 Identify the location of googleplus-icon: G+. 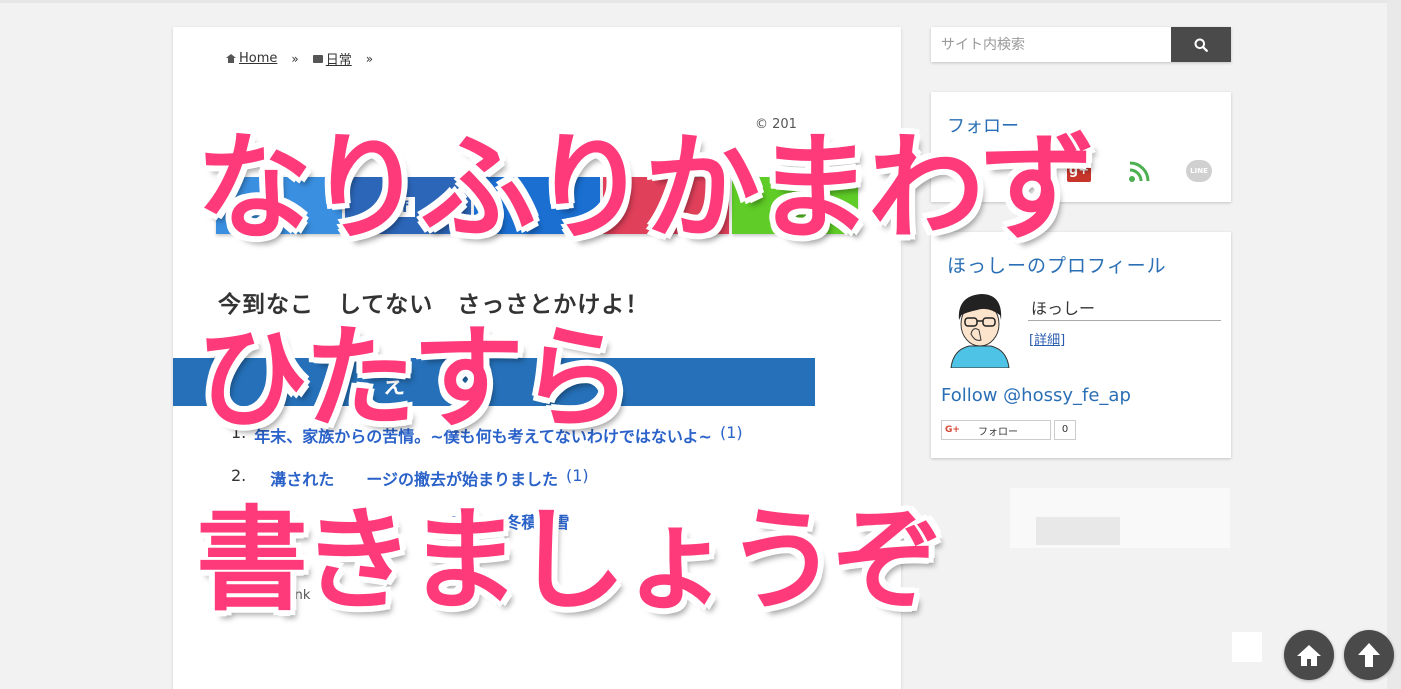
(952, 430).